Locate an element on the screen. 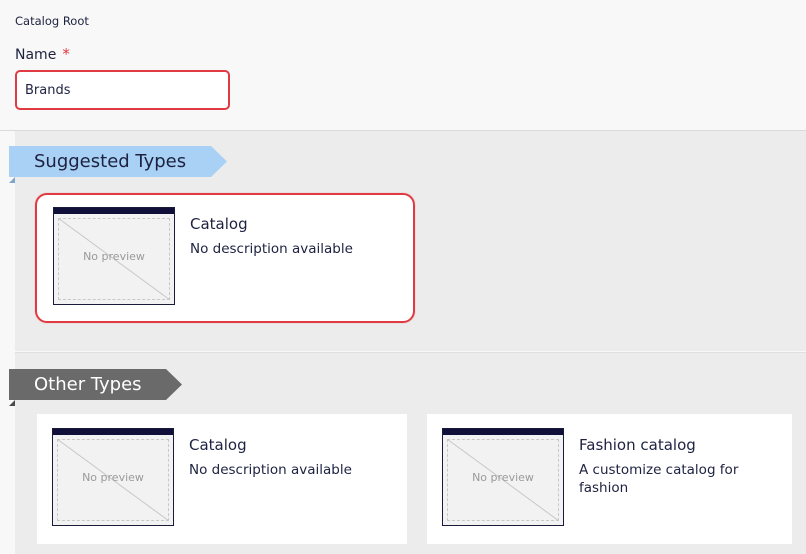 The width and height of the screenshot is (806, 554). left-strip is located at coordinates (7, 342).